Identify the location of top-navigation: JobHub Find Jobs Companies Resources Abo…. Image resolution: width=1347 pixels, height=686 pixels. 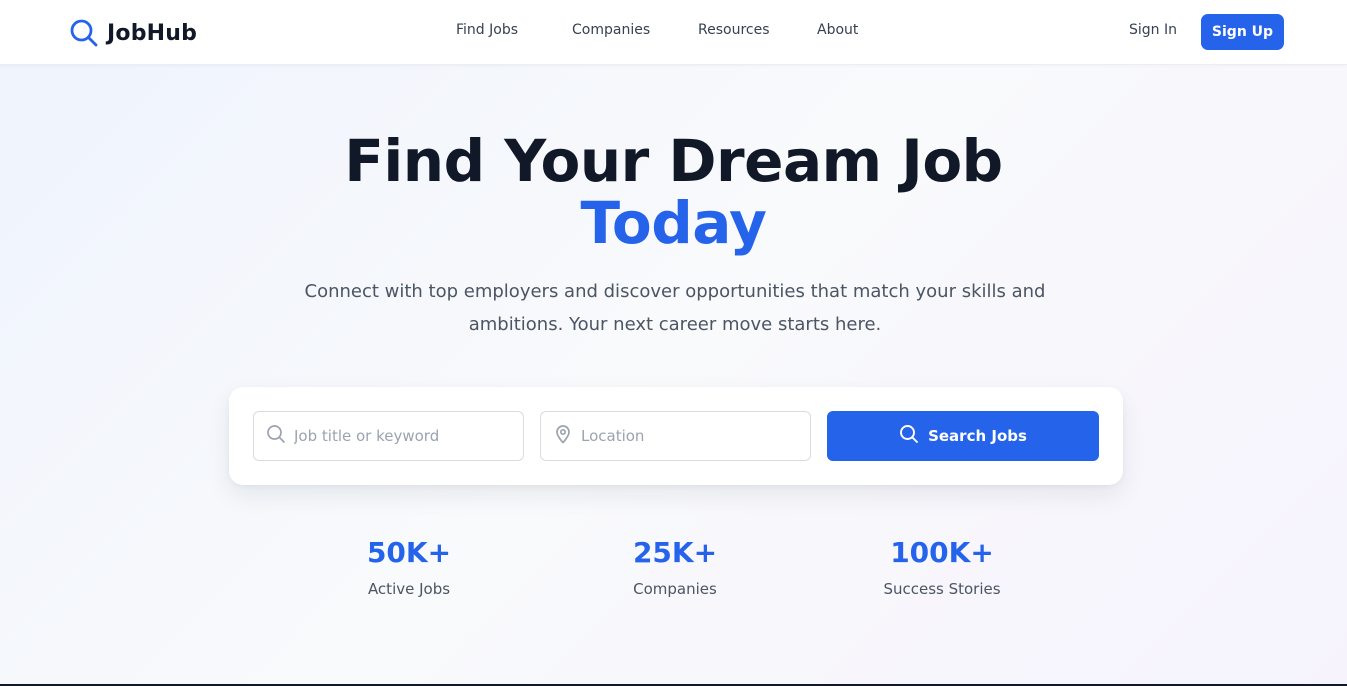
(673, 32).